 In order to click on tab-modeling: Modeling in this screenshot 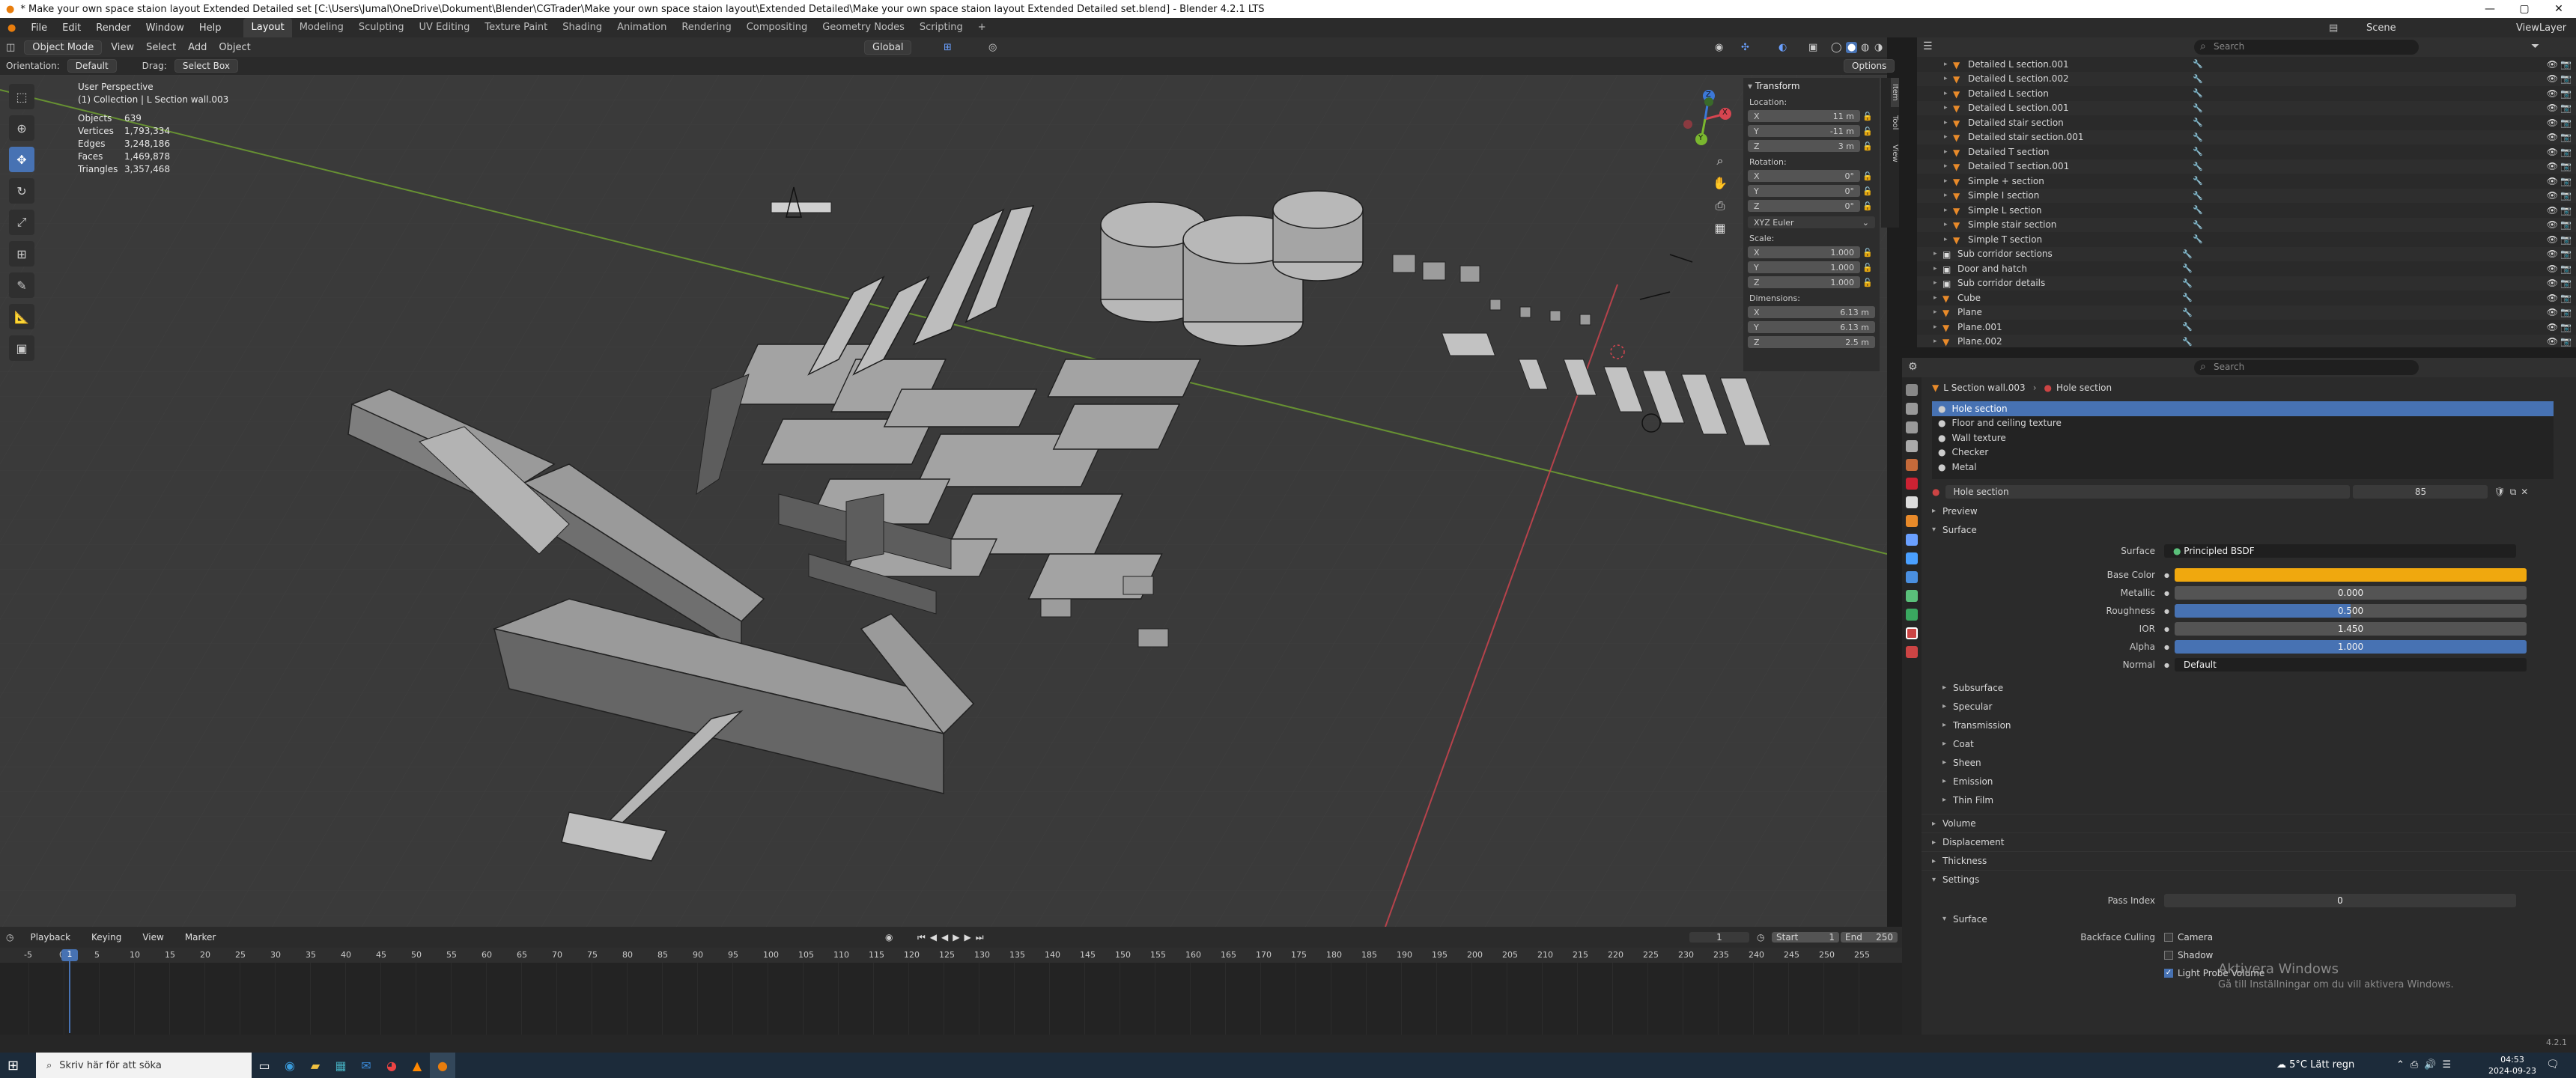, I will do `click(321, 27)`.